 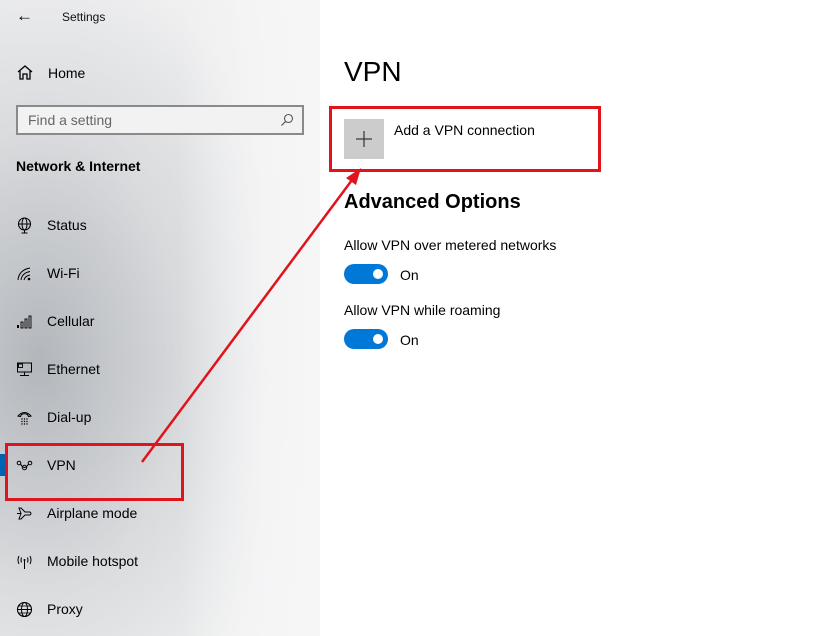 I want to click on sidebar-item-label: Status, so click(x=67, y=225).